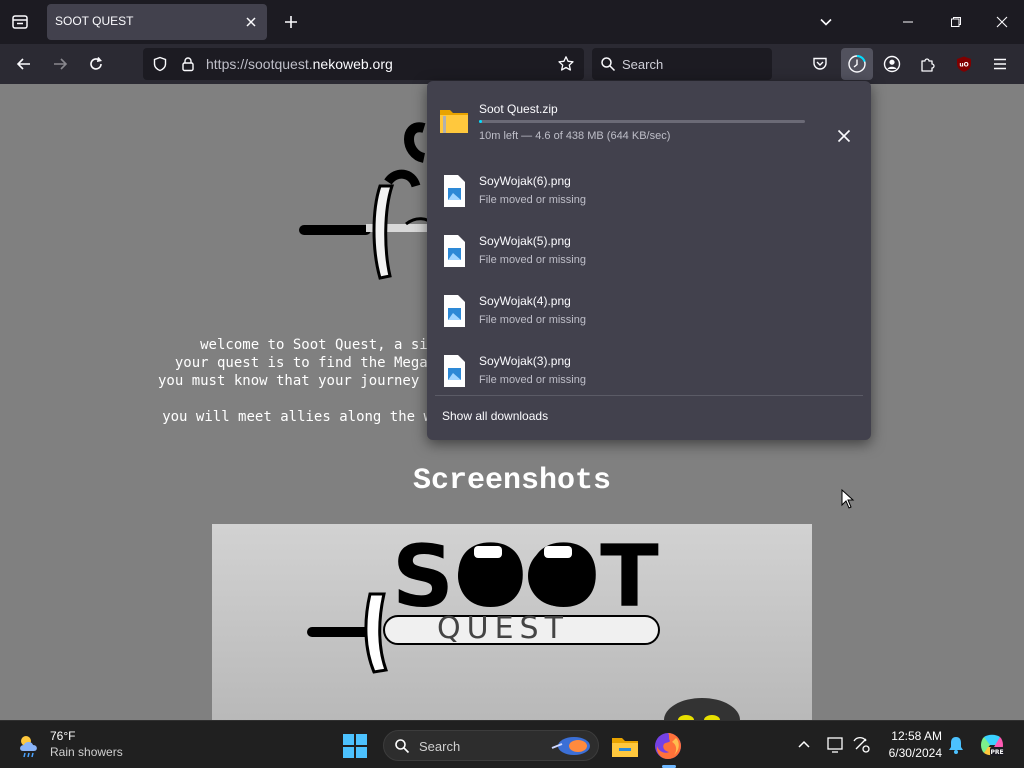 The image size is (1024, 768). Describe the element at coordinates (928, 64) in the screenshot. I see `extensions-puzzle-icon` at that location.